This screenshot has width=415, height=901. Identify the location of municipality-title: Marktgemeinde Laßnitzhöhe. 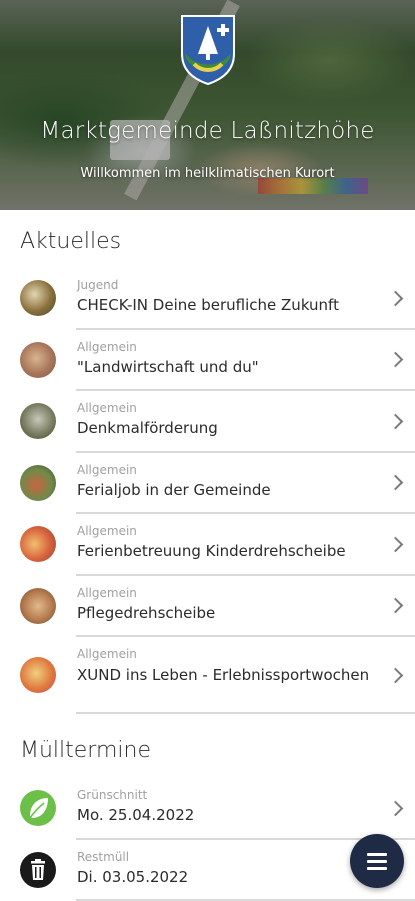
(207, 131).